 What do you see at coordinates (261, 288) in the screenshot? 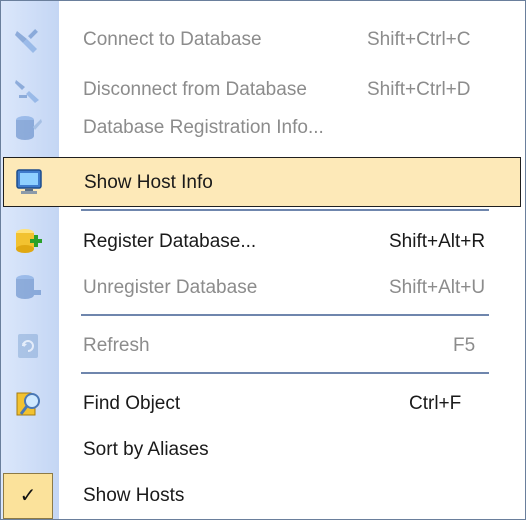
I see `menu-item-unregister-database: Unregister Database Shift+Alt+U` at bounding box center [261, 288].